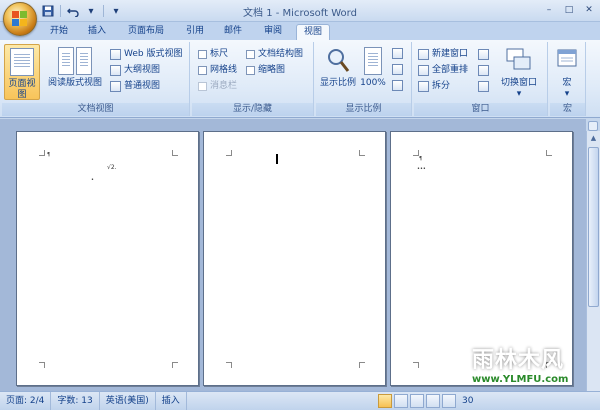 This screenshot has height=410, width=600. What do you see at coordinates (300, 13) in the screenshot?
I see `window-title: 文档 1 - Microsoft Word` at bounding box center [300, 13].